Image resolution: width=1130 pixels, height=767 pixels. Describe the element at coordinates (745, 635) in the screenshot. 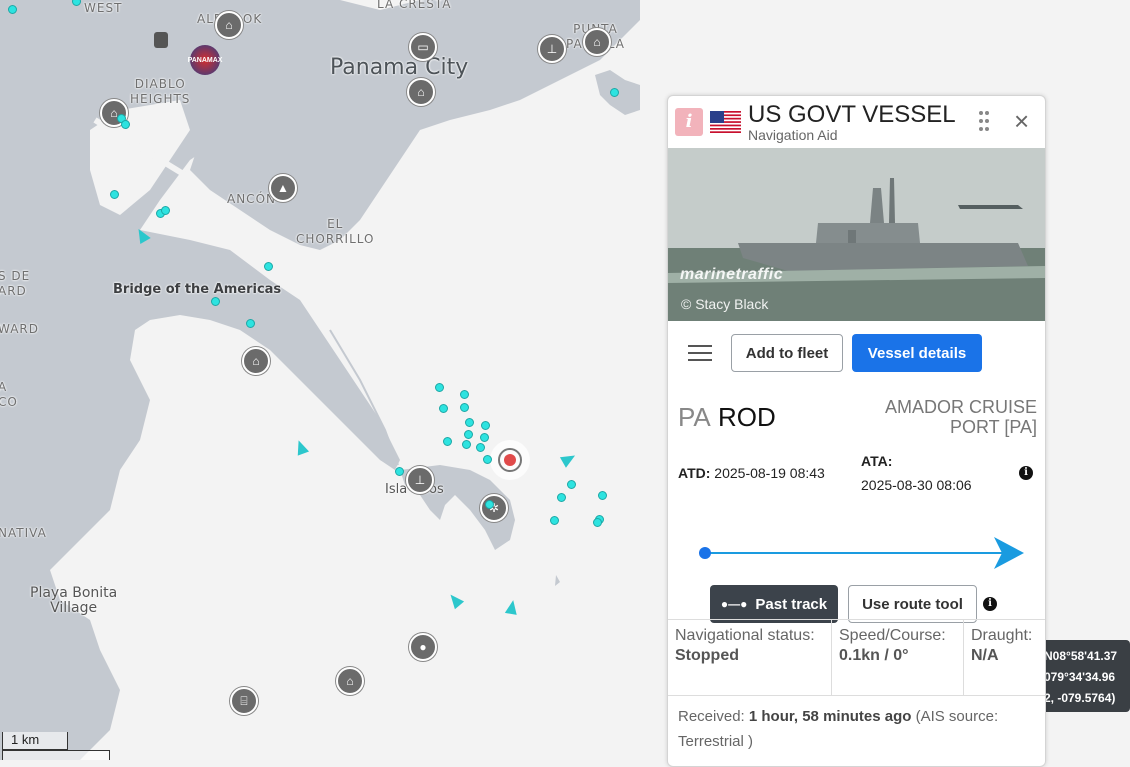

I see `nav-status-label: Navigational status:` at that location.